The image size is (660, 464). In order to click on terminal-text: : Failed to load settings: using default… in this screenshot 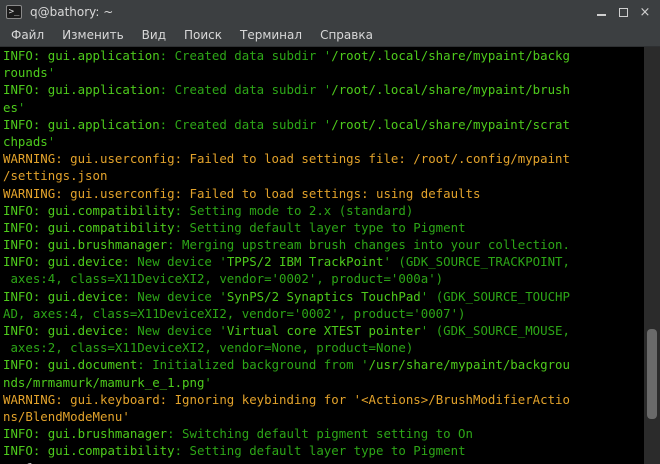, I will do `click(327, 193)`.